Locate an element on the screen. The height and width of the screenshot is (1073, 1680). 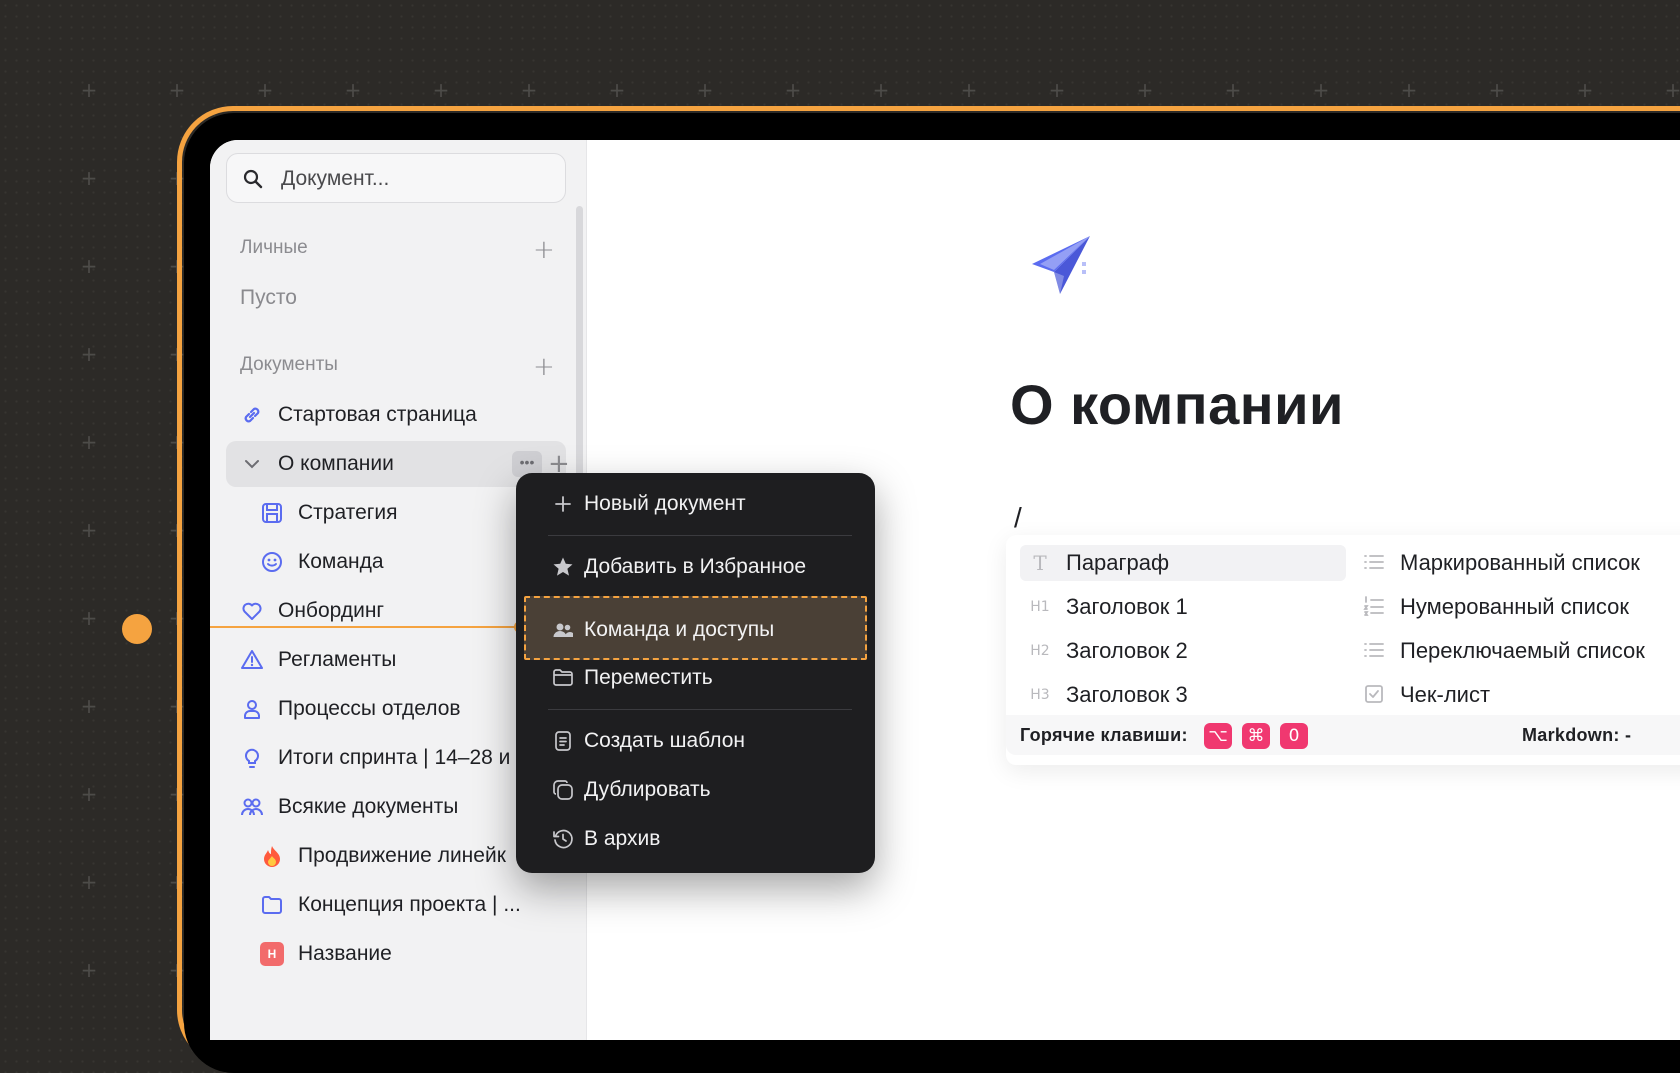
search-icon is located at coordinates (253, 181).